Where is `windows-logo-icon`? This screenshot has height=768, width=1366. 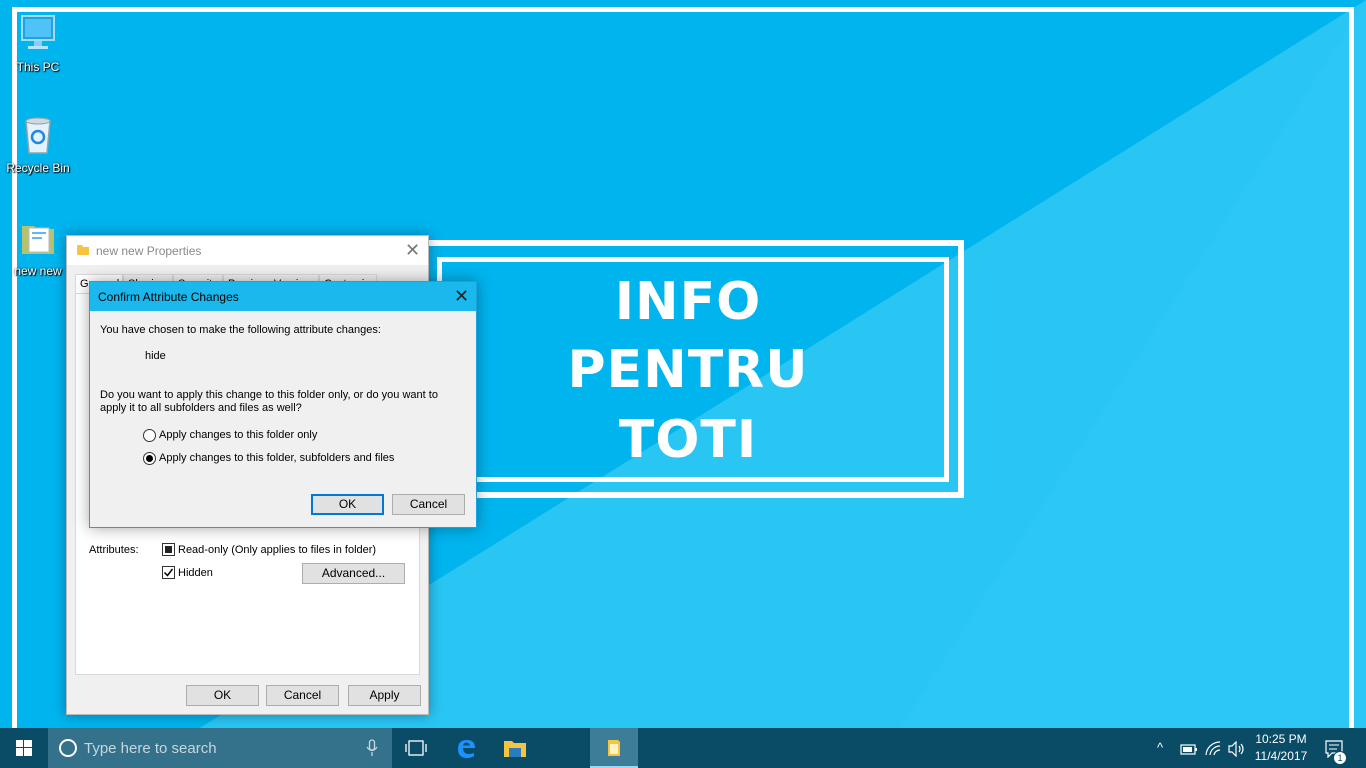
windows-logo-icon is located at coordinates (24, 748).